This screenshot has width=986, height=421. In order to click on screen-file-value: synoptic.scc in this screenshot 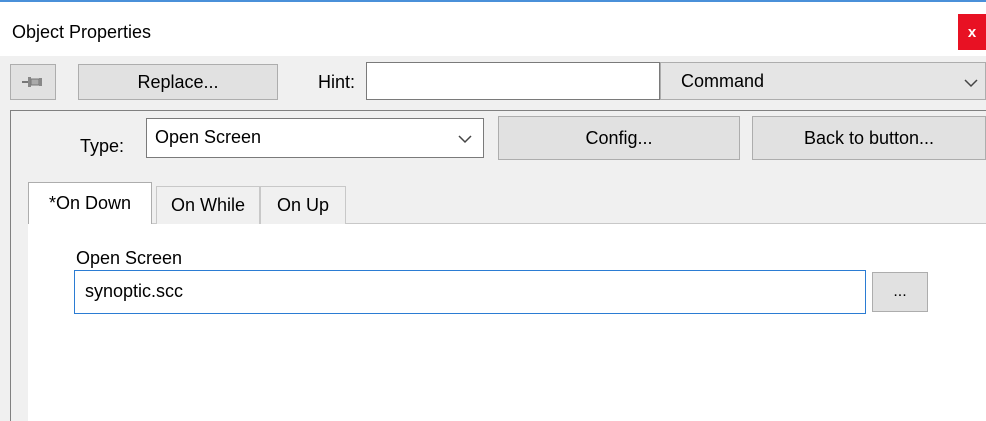, I will do `click(134, 291)`.